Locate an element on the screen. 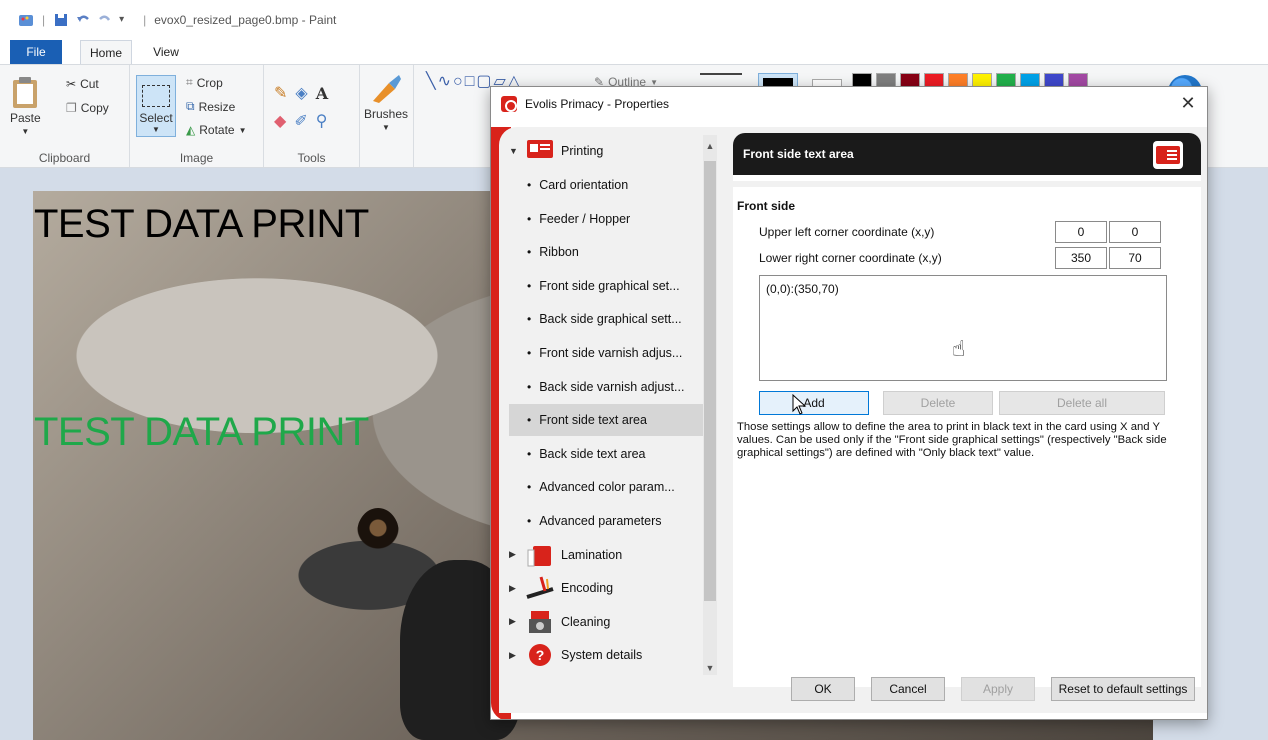 The image size is (1268, 740). tree-item-label: Card orientation is located at coordinates (584, 185).